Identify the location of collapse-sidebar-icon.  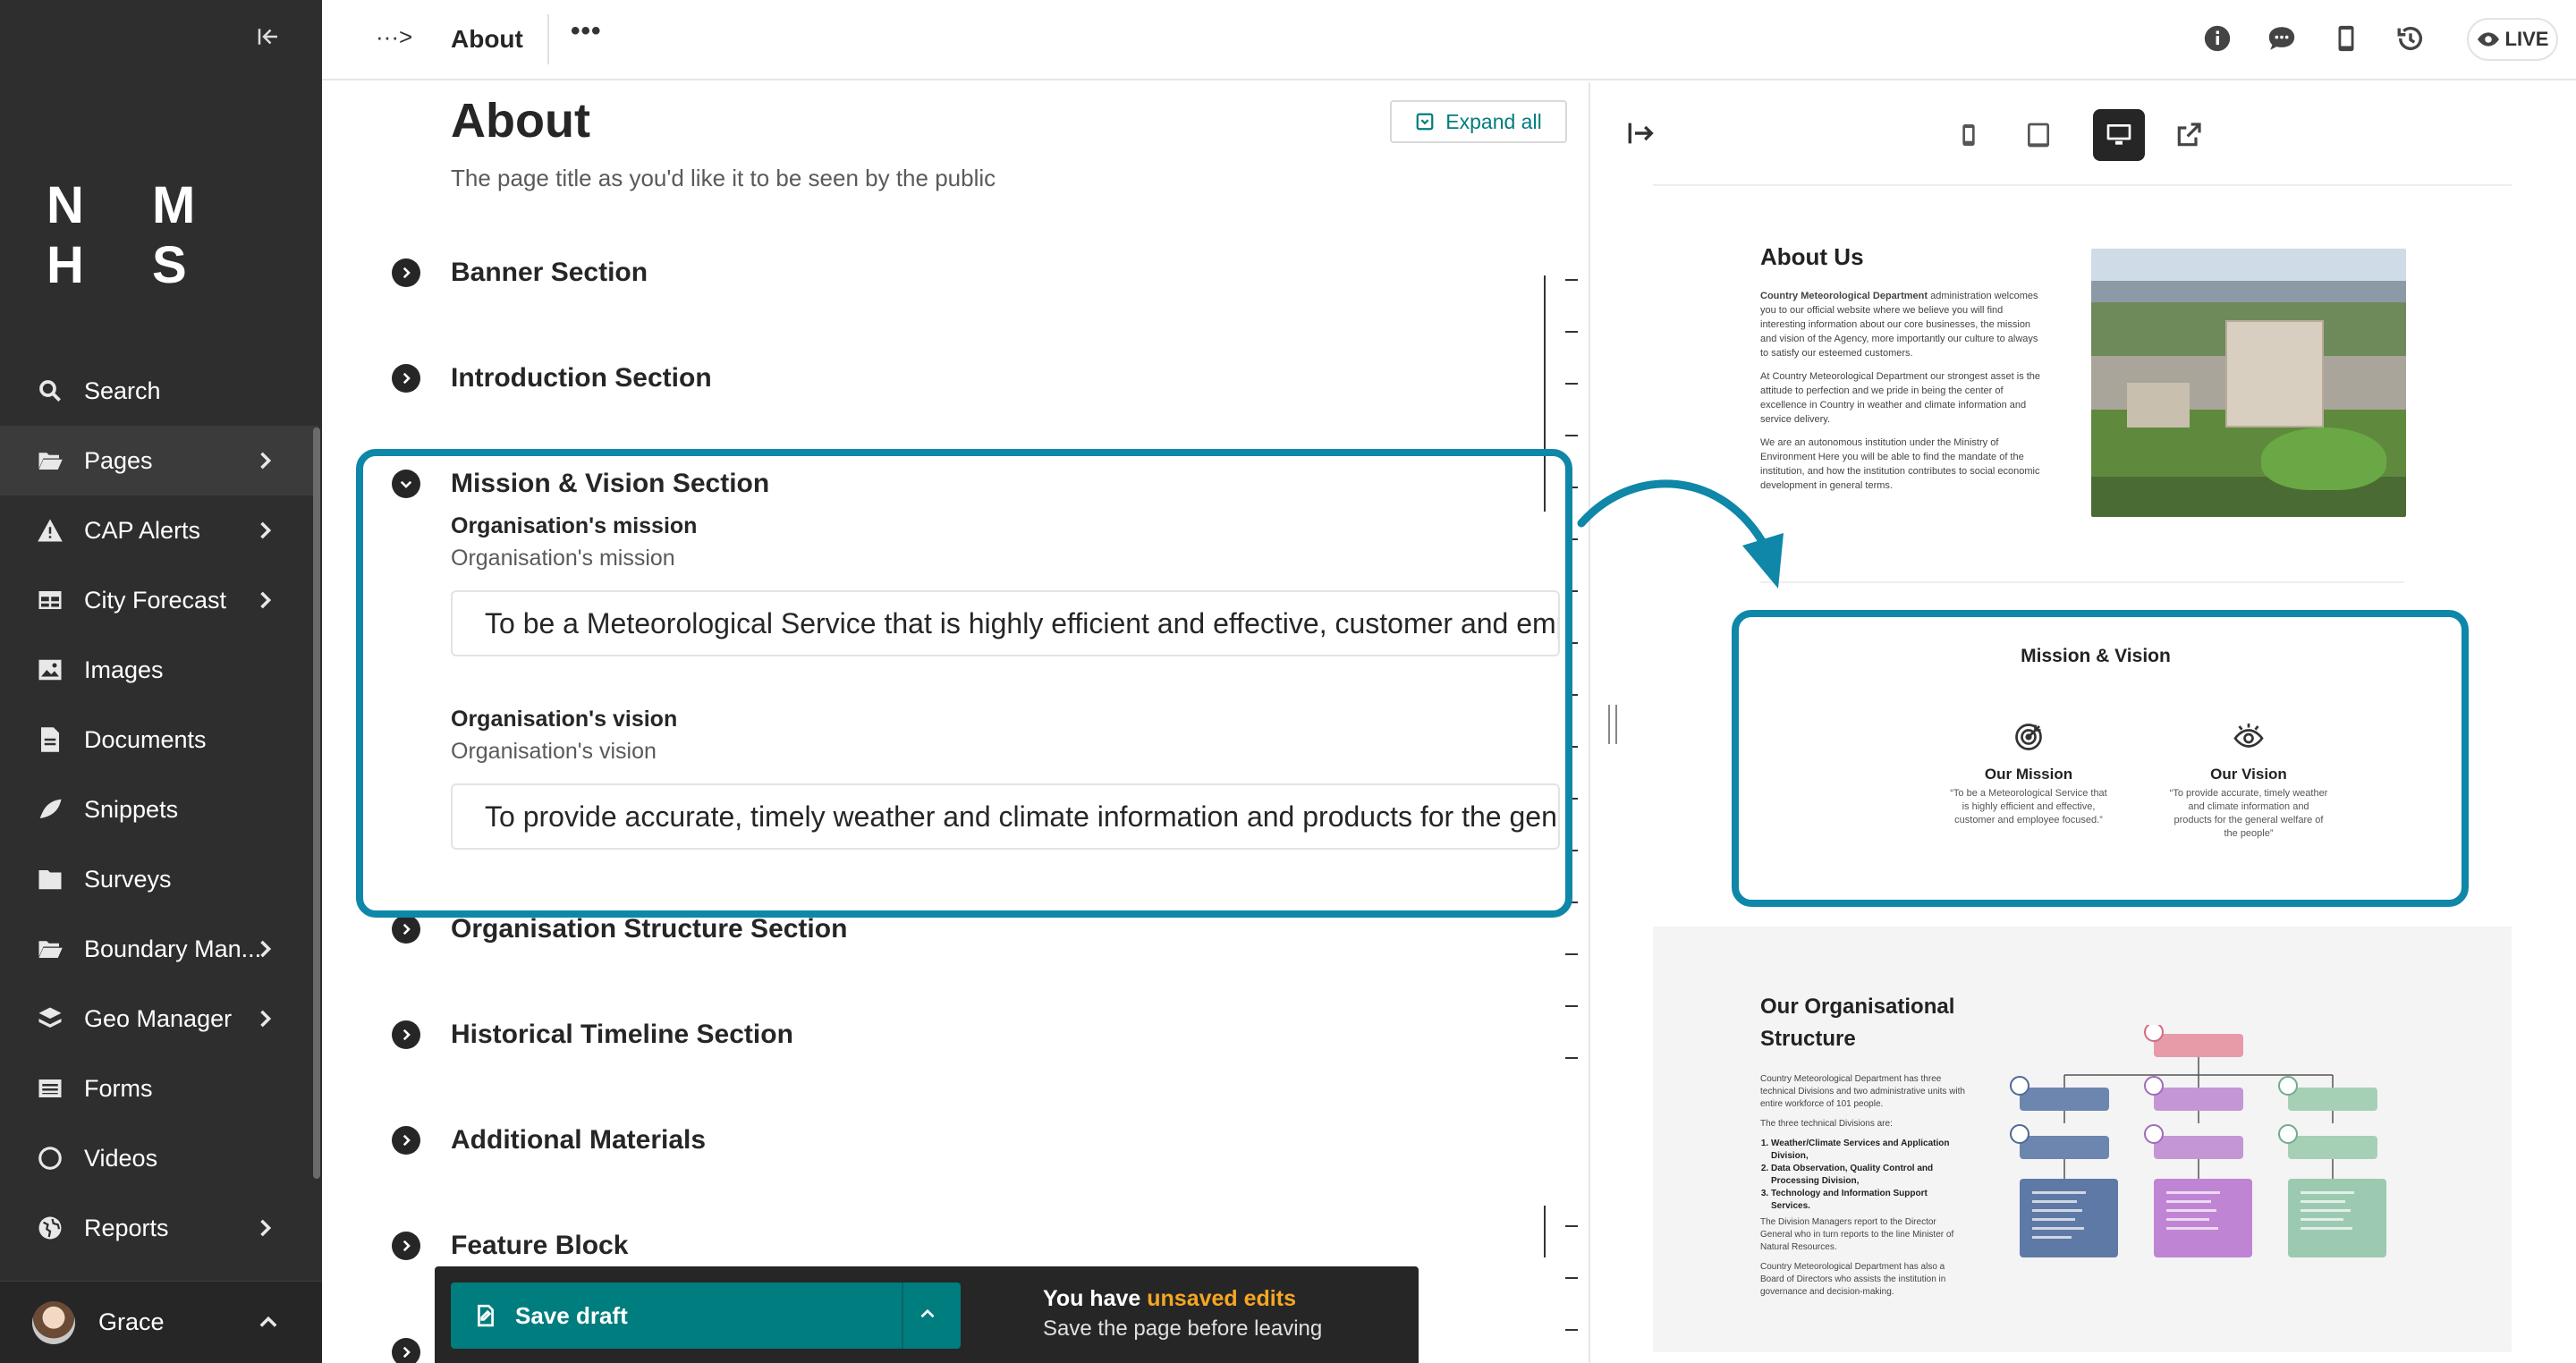
(268, 41).